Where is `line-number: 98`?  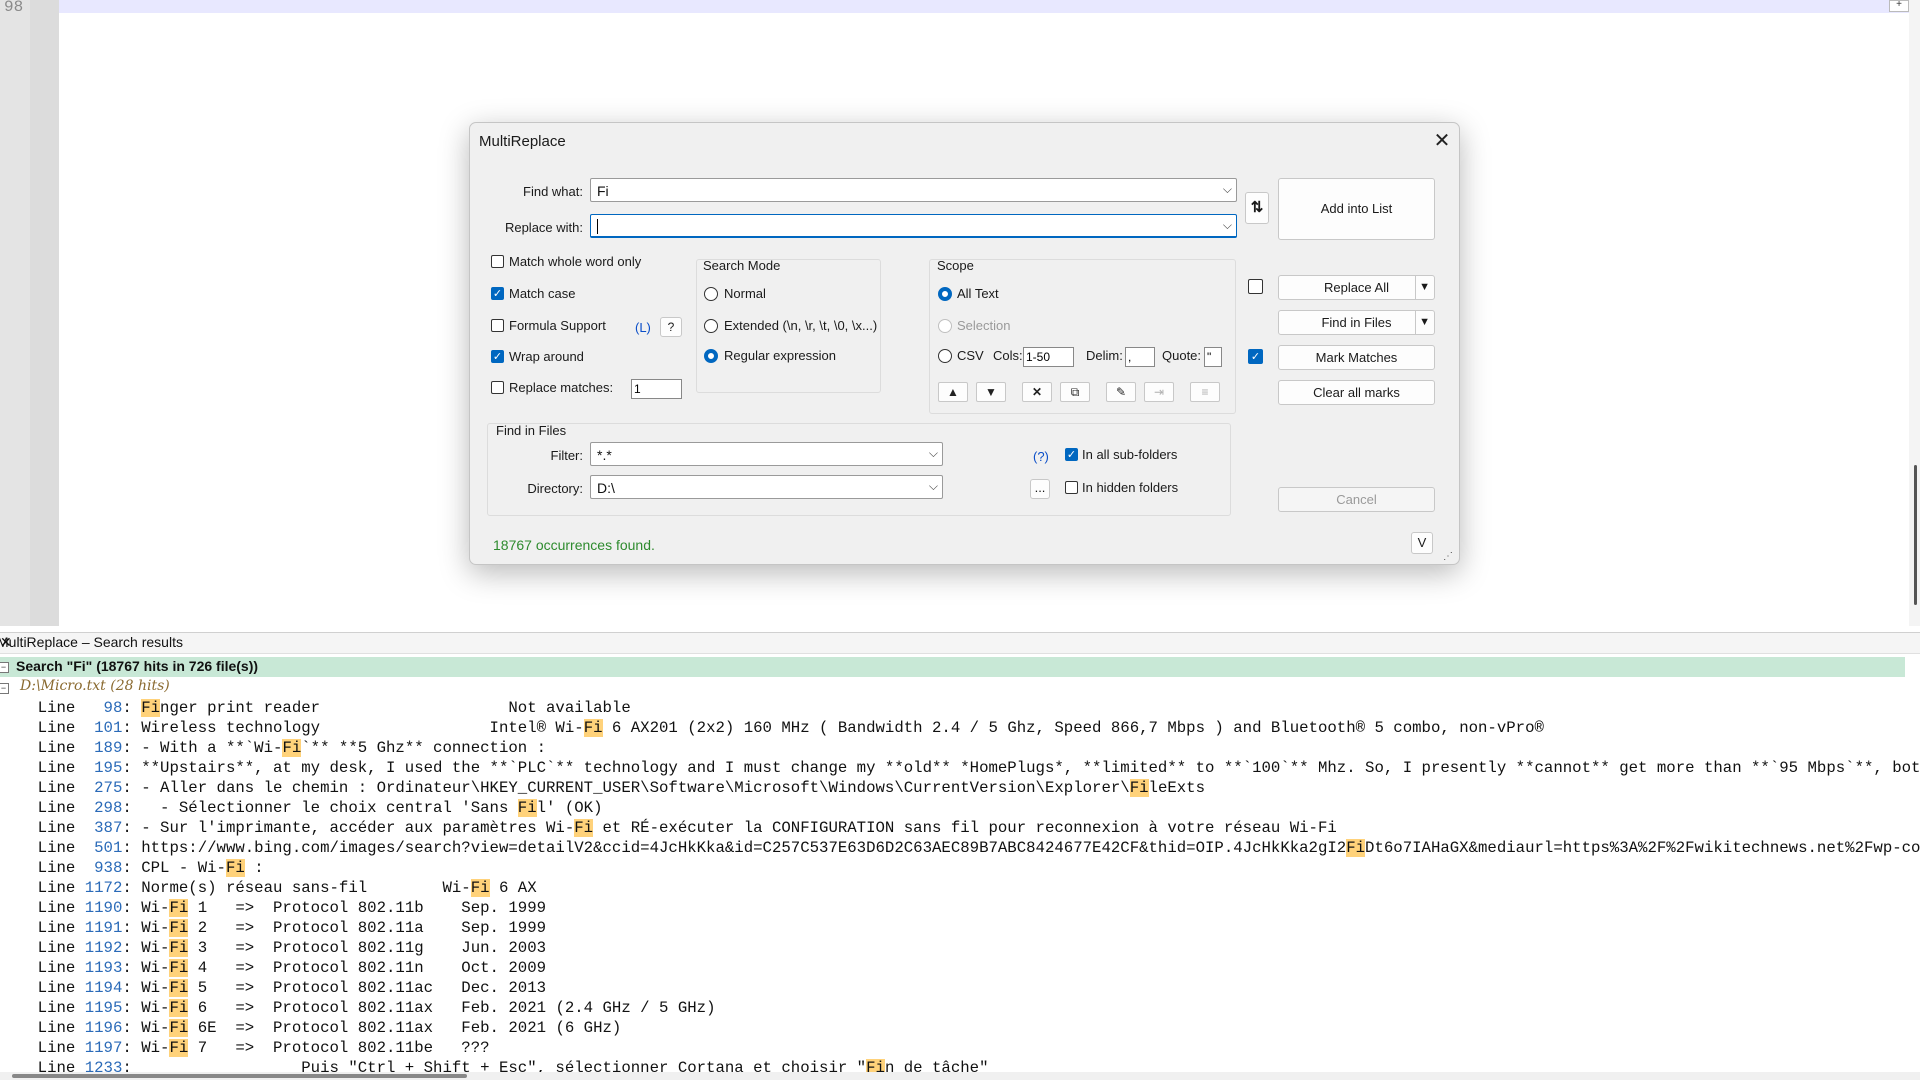 line-number: 98 is located at coordinates (103, 708).